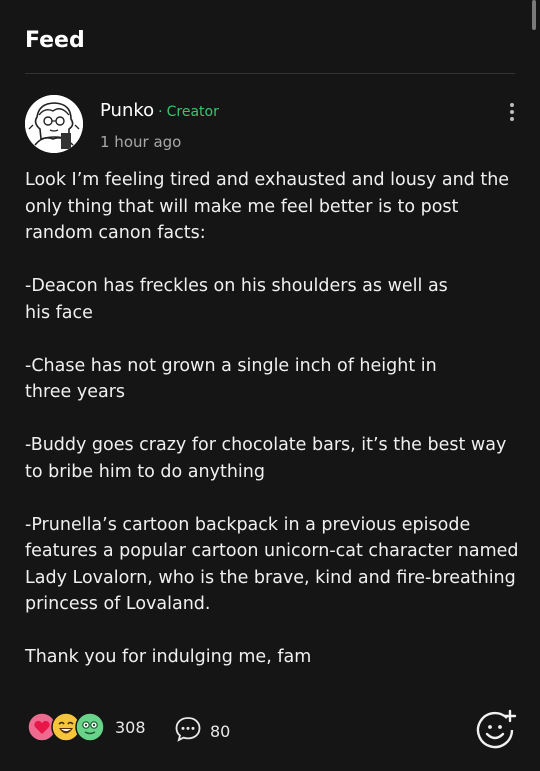 This screenshot has width=540, height=771. What do you see at coordinates (188, 731) in the screenshot?
I see `speech-bubble-icon` at bounding box center [188, 731].